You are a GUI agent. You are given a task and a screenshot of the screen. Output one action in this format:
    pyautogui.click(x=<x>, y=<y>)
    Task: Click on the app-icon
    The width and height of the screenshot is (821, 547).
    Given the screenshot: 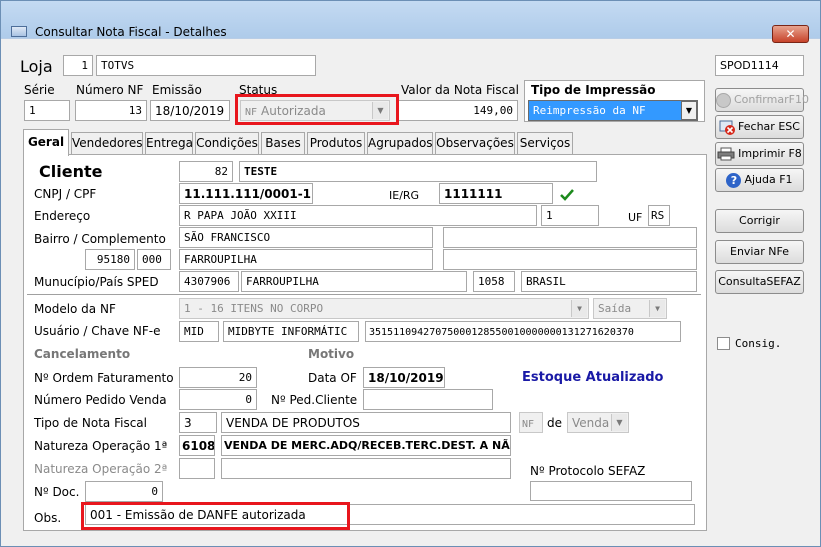 What is the action you would take?
    pyautogui.click(x=19, y=31)
    